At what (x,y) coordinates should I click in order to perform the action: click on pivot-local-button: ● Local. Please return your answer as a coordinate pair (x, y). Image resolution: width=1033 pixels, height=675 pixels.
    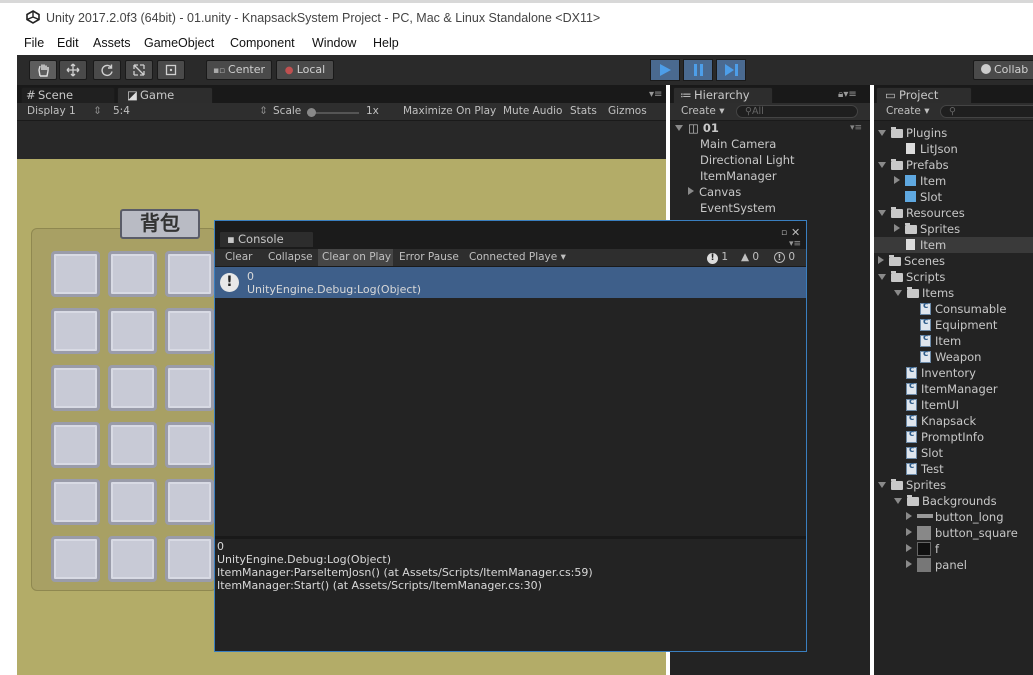
    Looking at the image, I should click on (305, 70).